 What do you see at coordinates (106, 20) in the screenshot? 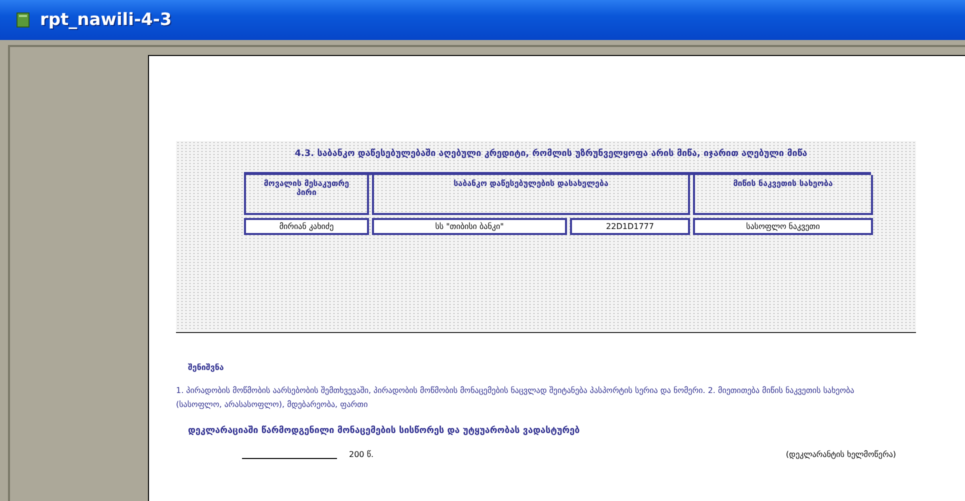
I see `window-title: rpt_nawili-4-3` at bounding box center [106, 20].